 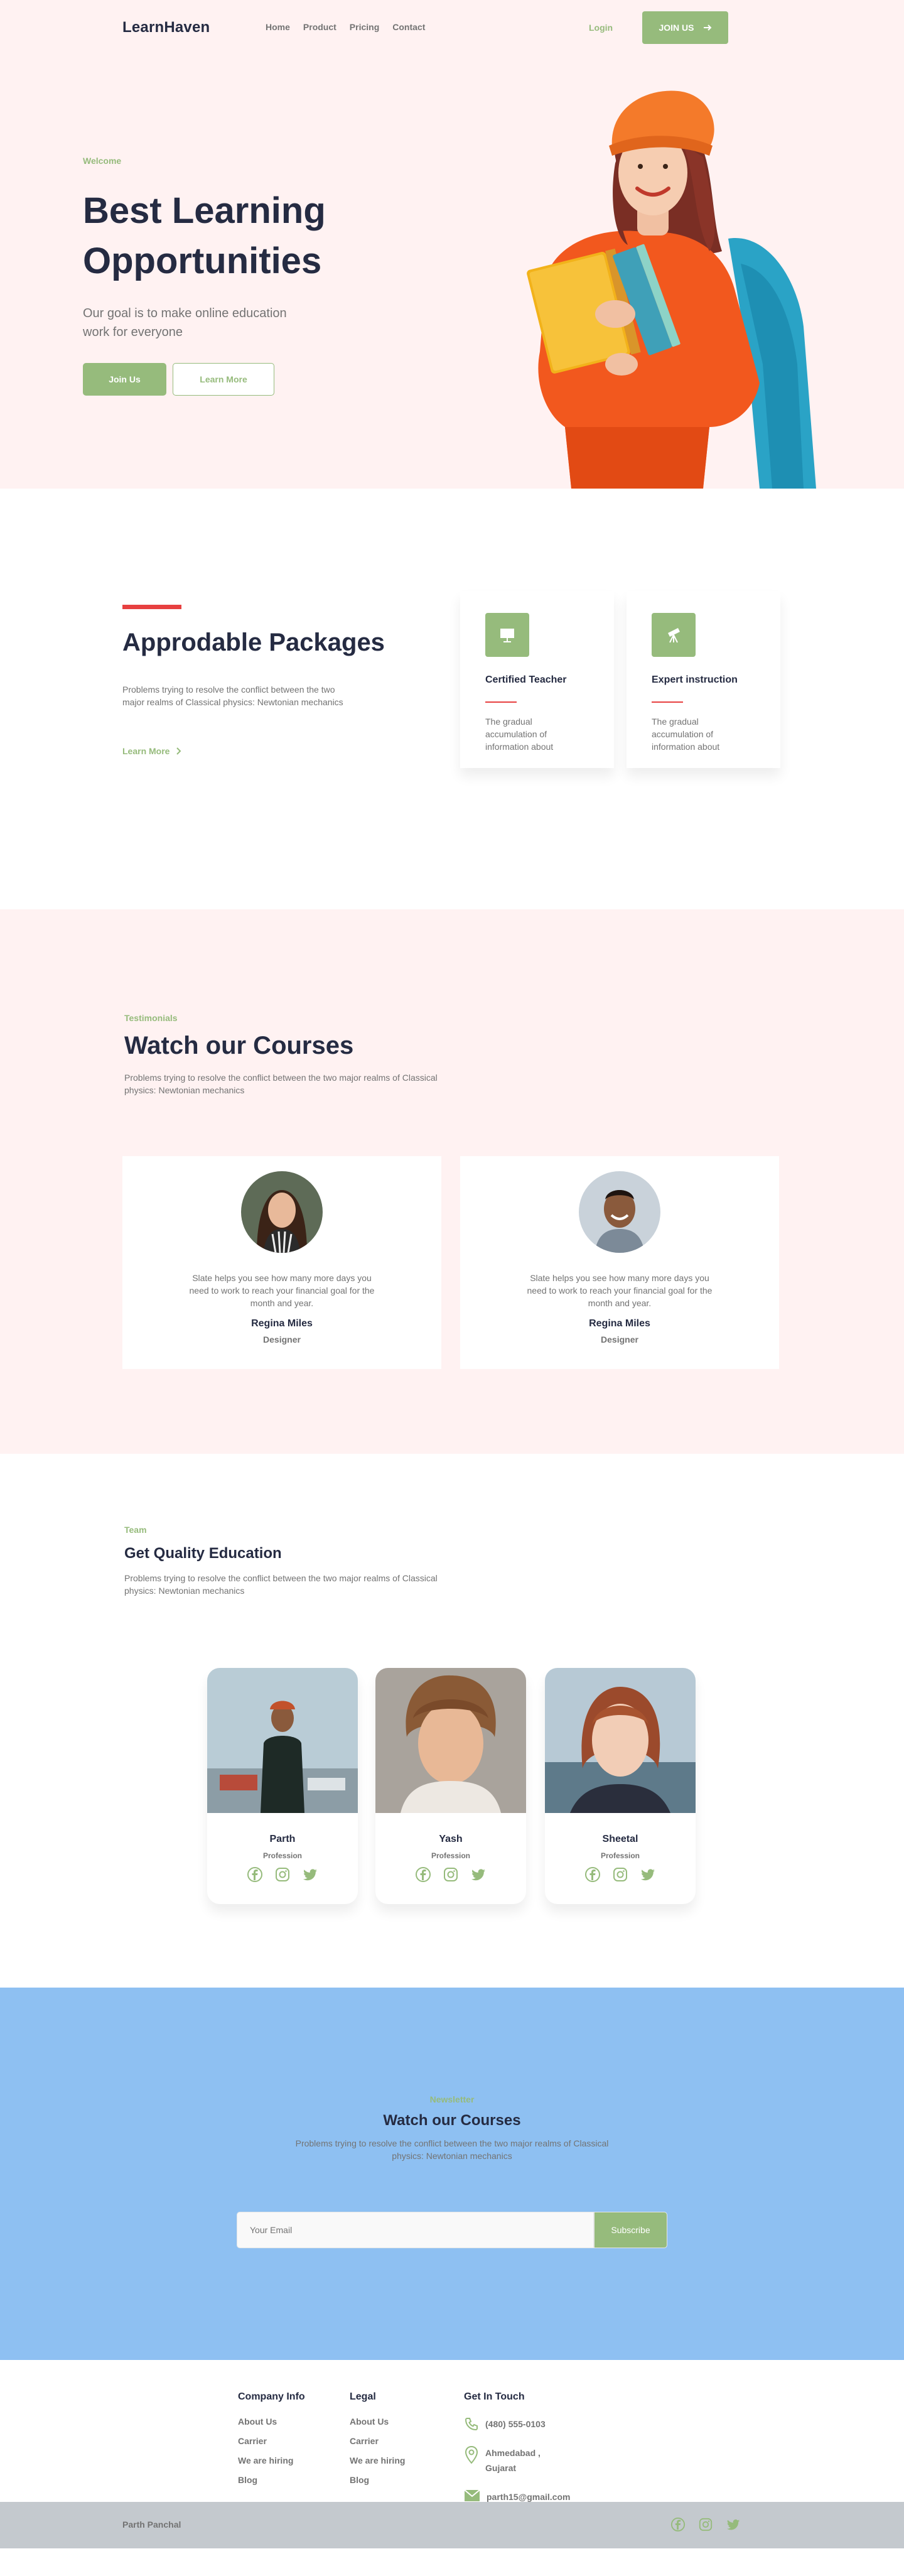 I want to click on logo: LearnHaven, so click(x=166, y=27).